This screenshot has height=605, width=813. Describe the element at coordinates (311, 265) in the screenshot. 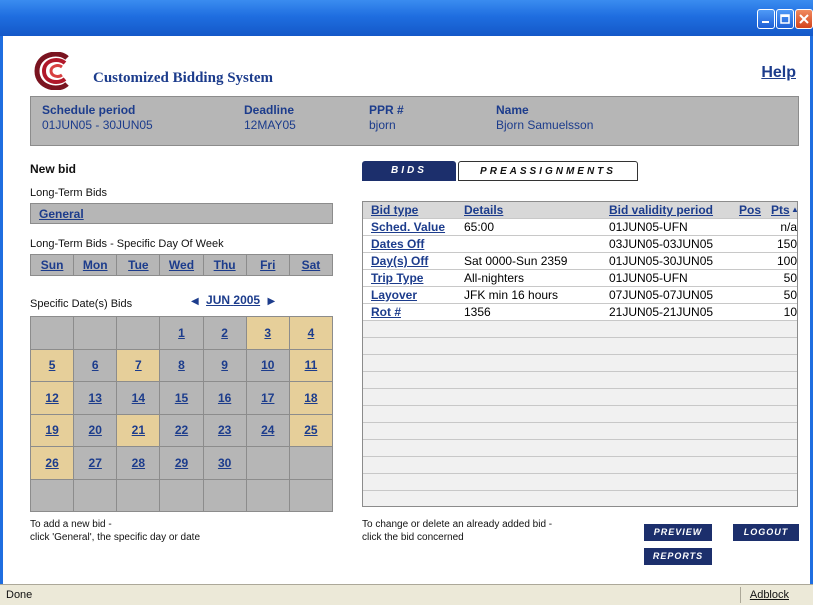

I see `day-sat: Sat` at that location.